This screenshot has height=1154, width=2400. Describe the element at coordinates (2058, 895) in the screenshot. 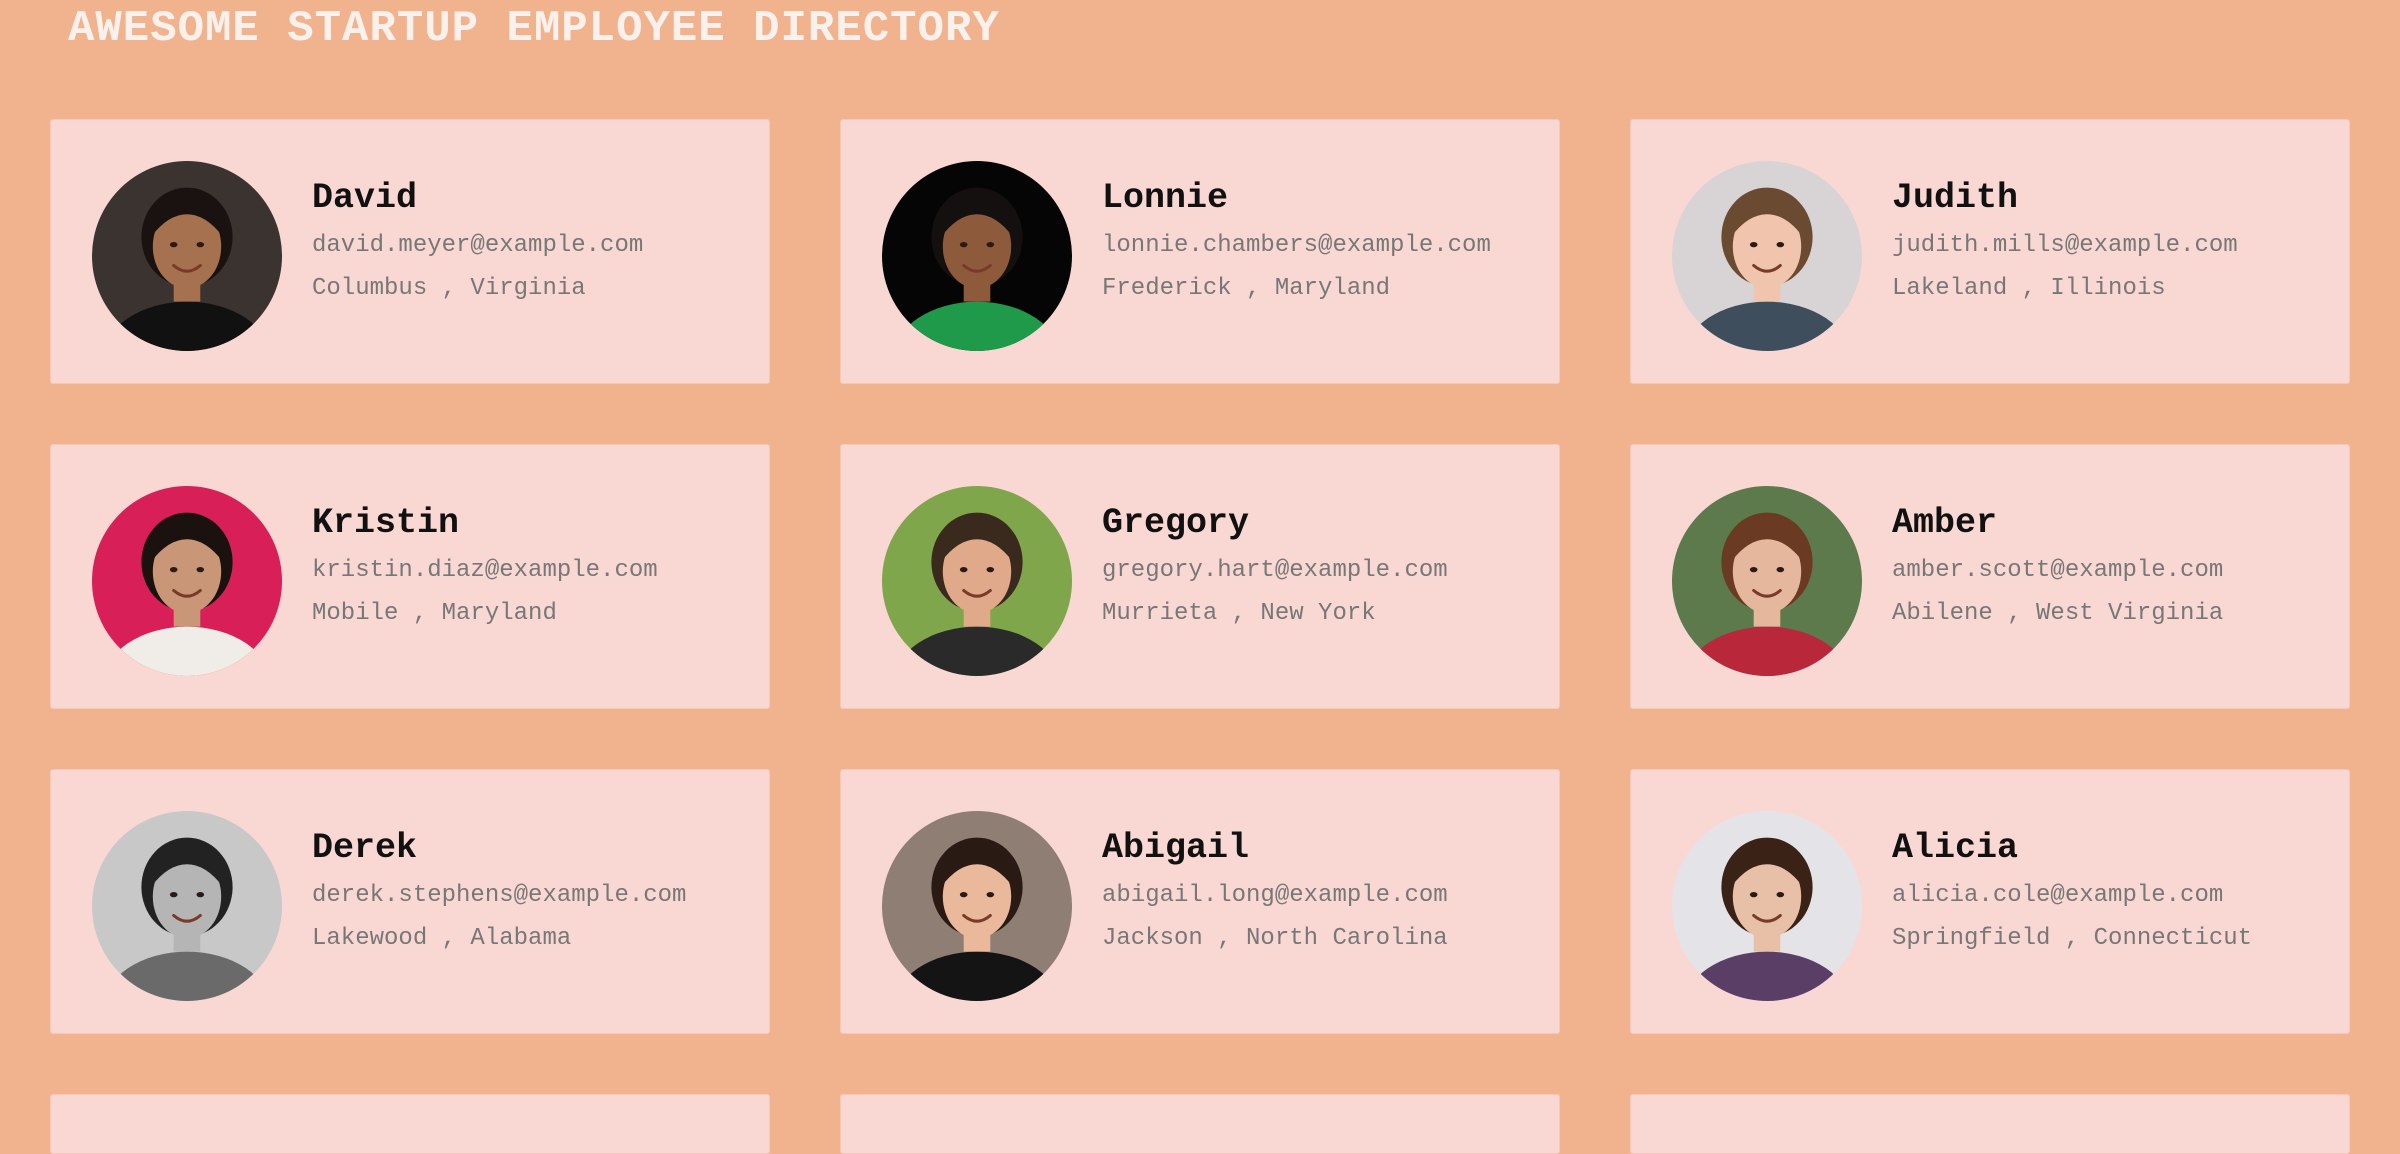

I see `employee-email: alicia.cole@example.com` at that location.